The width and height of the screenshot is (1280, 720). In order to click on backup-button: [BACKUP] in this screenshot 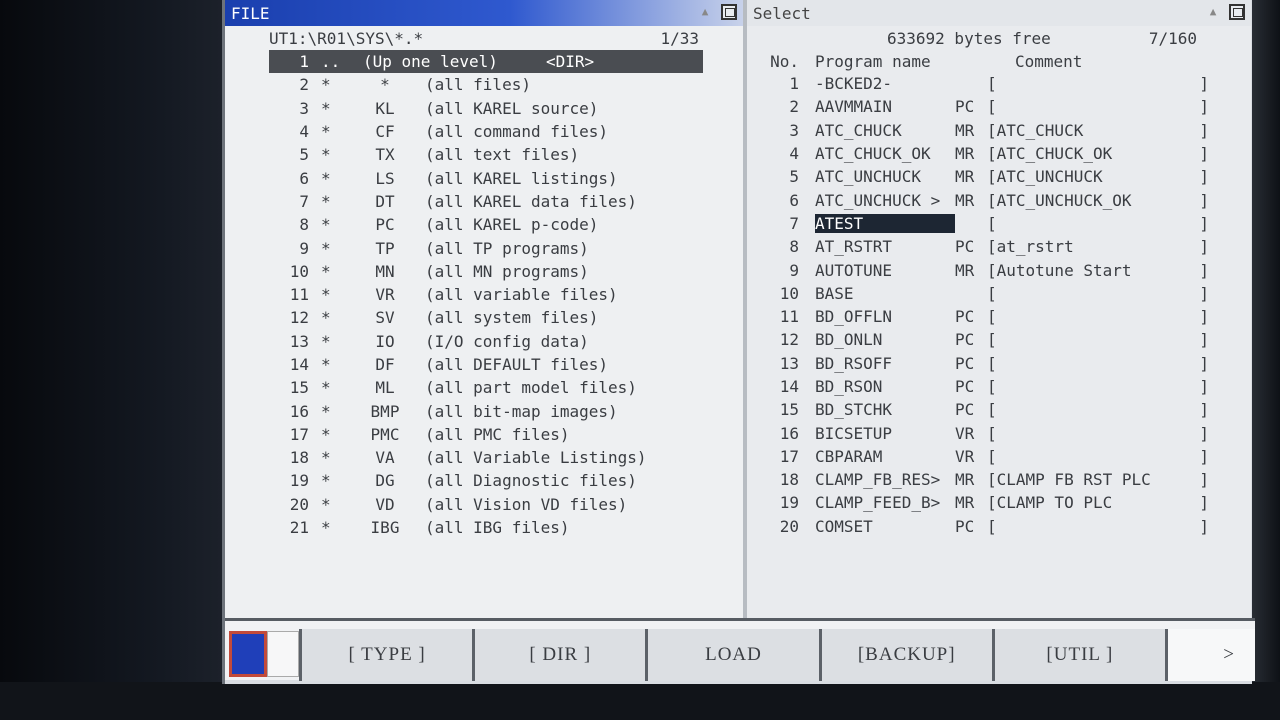, I will do `click(905, 655)`.